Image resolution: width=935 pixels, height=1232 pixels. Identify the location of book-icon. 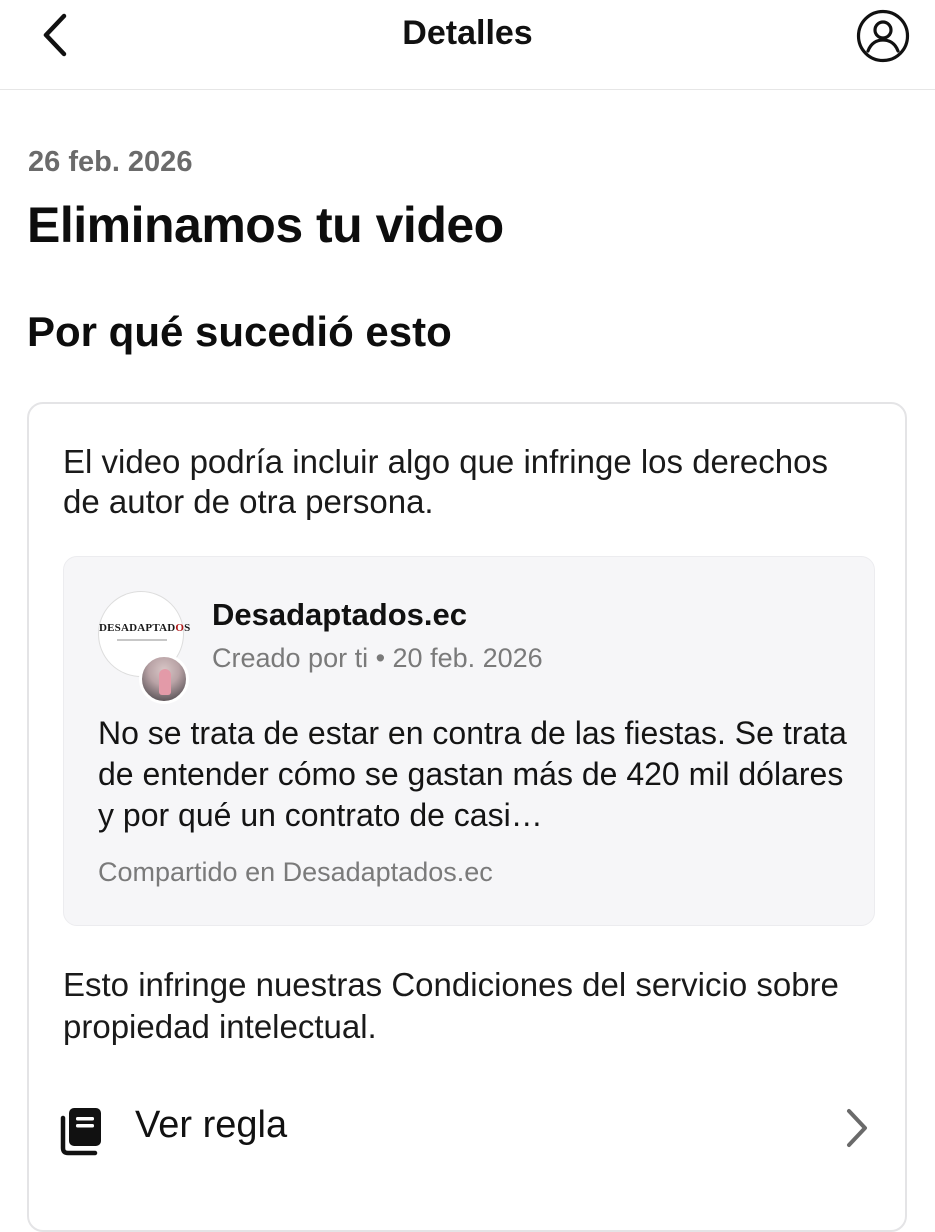
(80, 1132).